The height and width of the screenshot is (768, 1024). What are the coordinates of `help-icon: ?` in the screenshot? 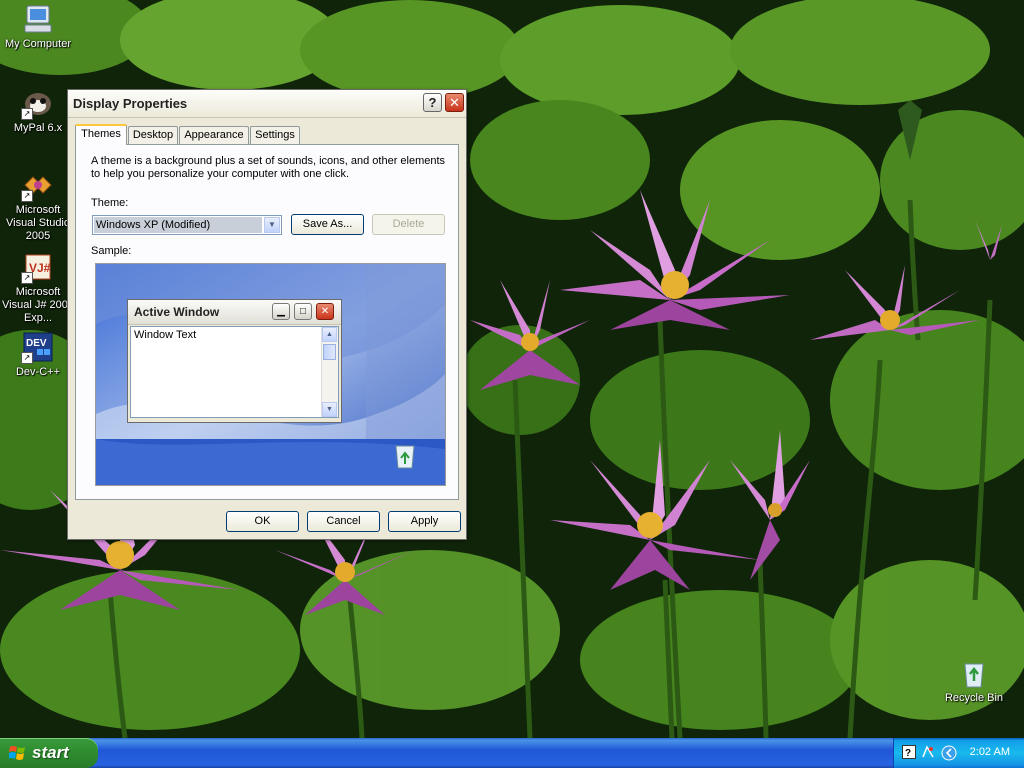 It's located at (432, 102).